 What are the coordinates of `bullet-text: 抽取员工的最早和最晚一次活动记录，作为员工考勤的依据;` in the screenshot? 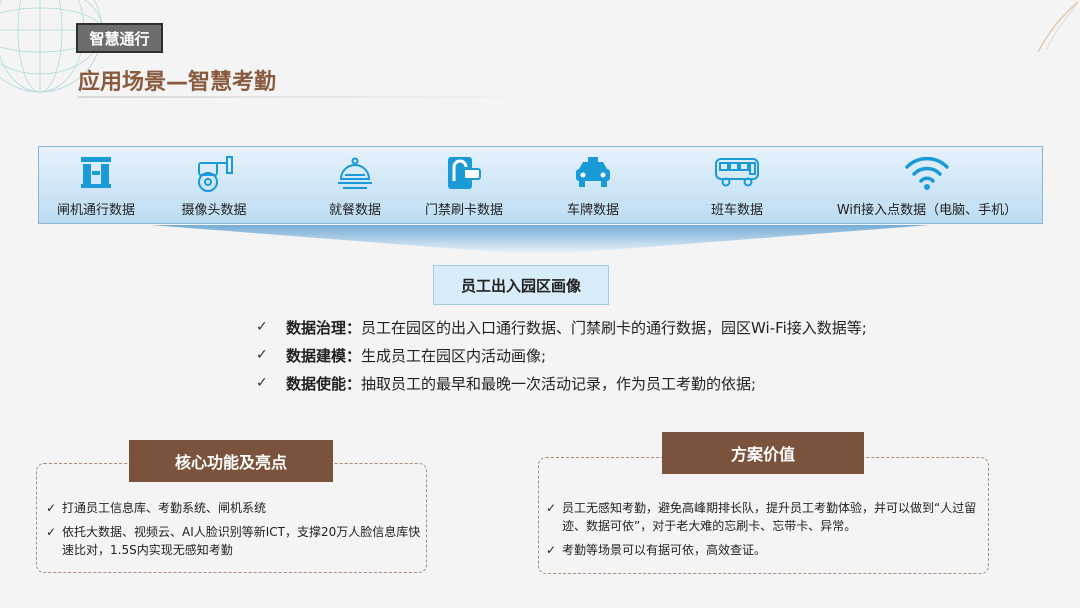 It's located at (559, 383).